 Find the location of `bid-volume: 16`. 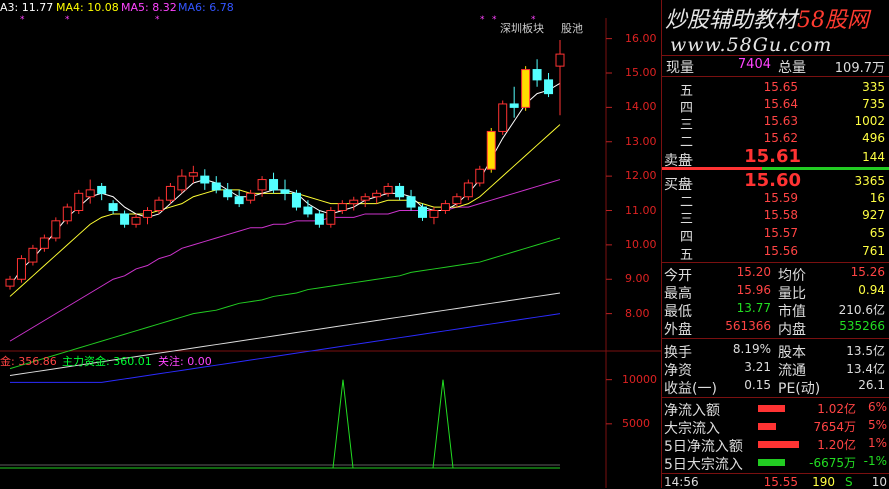

bid-volume: 16 is located at coordinates (877, 198).